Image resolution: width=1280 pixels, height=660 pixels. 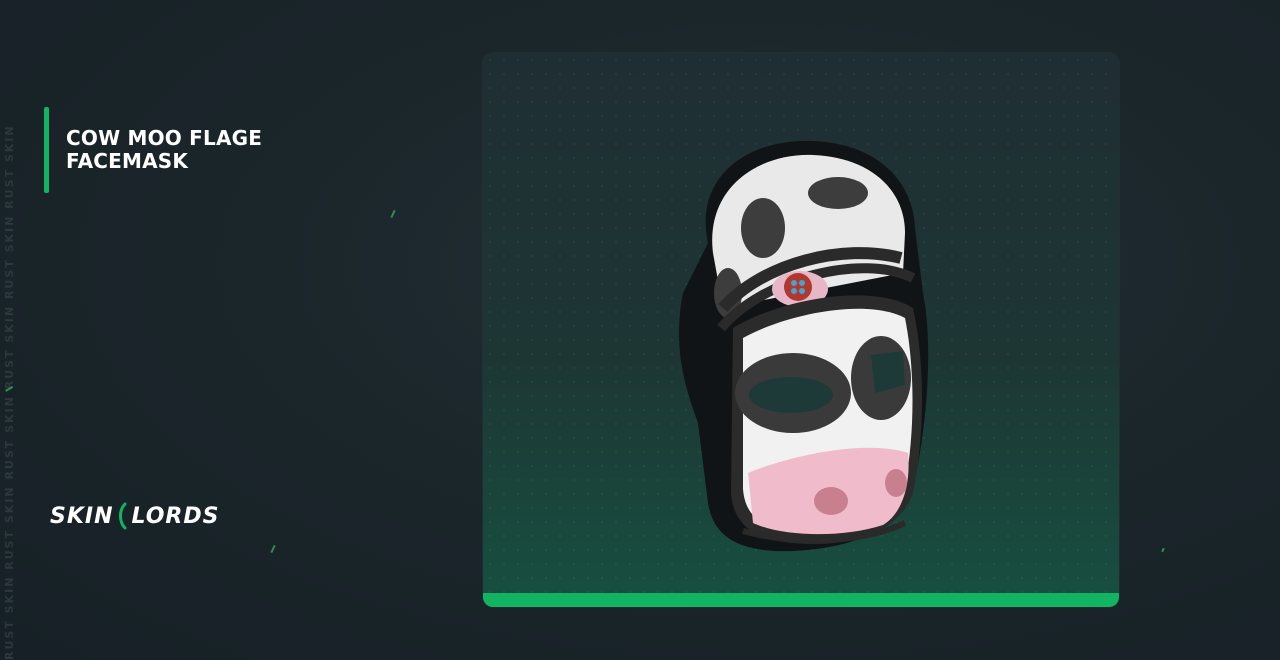 I want to click on logo-separator-icon, so click(x=122, y=516).